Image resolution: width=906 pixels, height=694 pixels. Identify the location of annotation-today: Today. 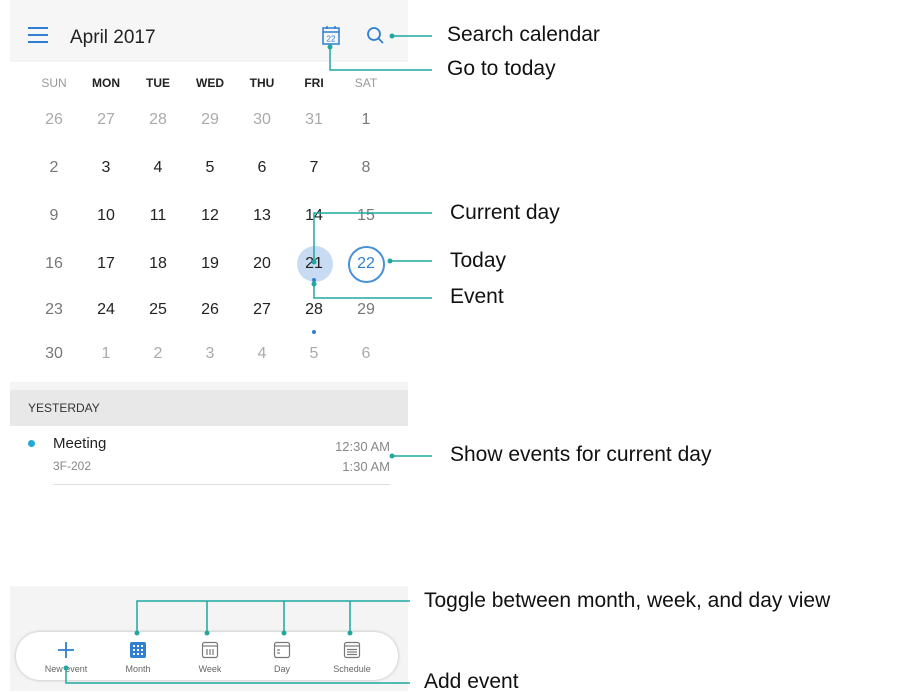
(478, 260).